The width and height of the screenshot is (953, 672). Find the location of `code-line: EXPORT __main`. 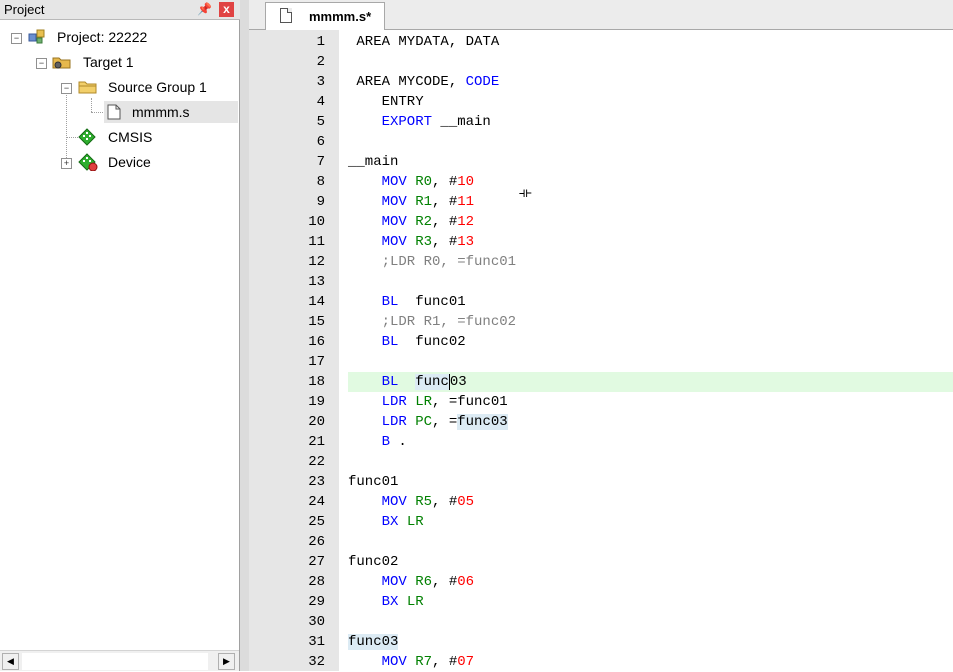

code-line: EXPORT __main is located at coordinates (419, 122).